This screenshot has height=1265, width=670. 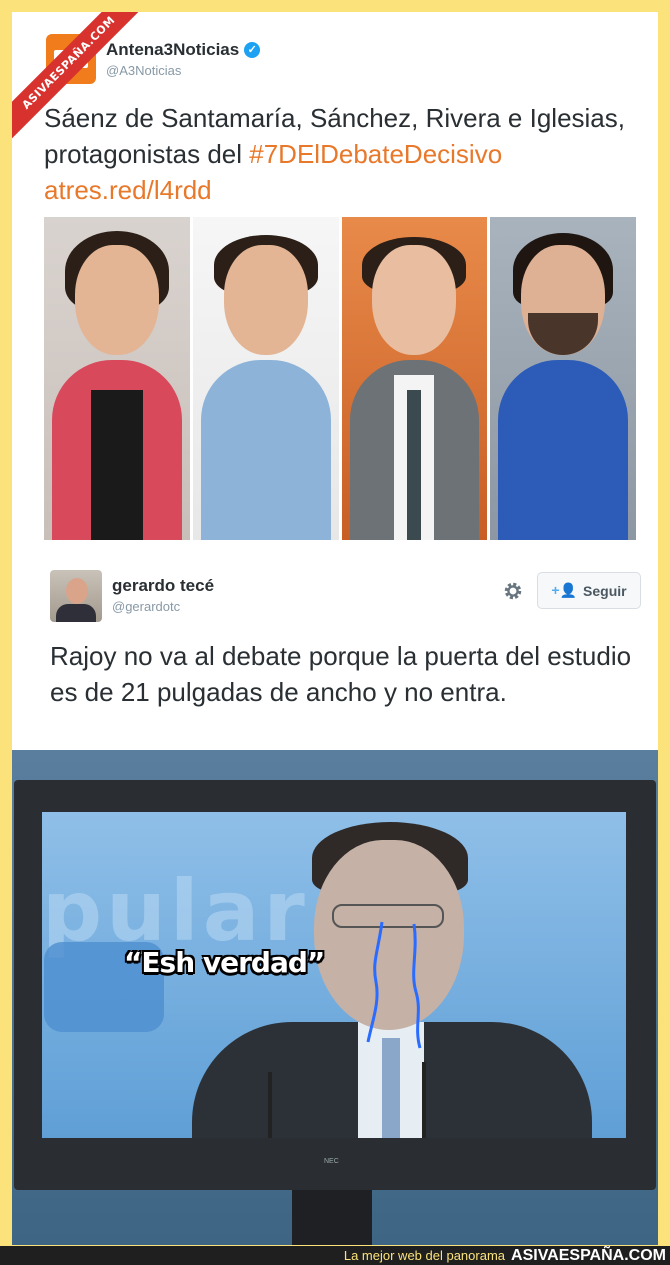 What do you see at coordinates (605, 590) in the screenshot?
I see `follow-label: Seguir` at bounding box center [605, 590].